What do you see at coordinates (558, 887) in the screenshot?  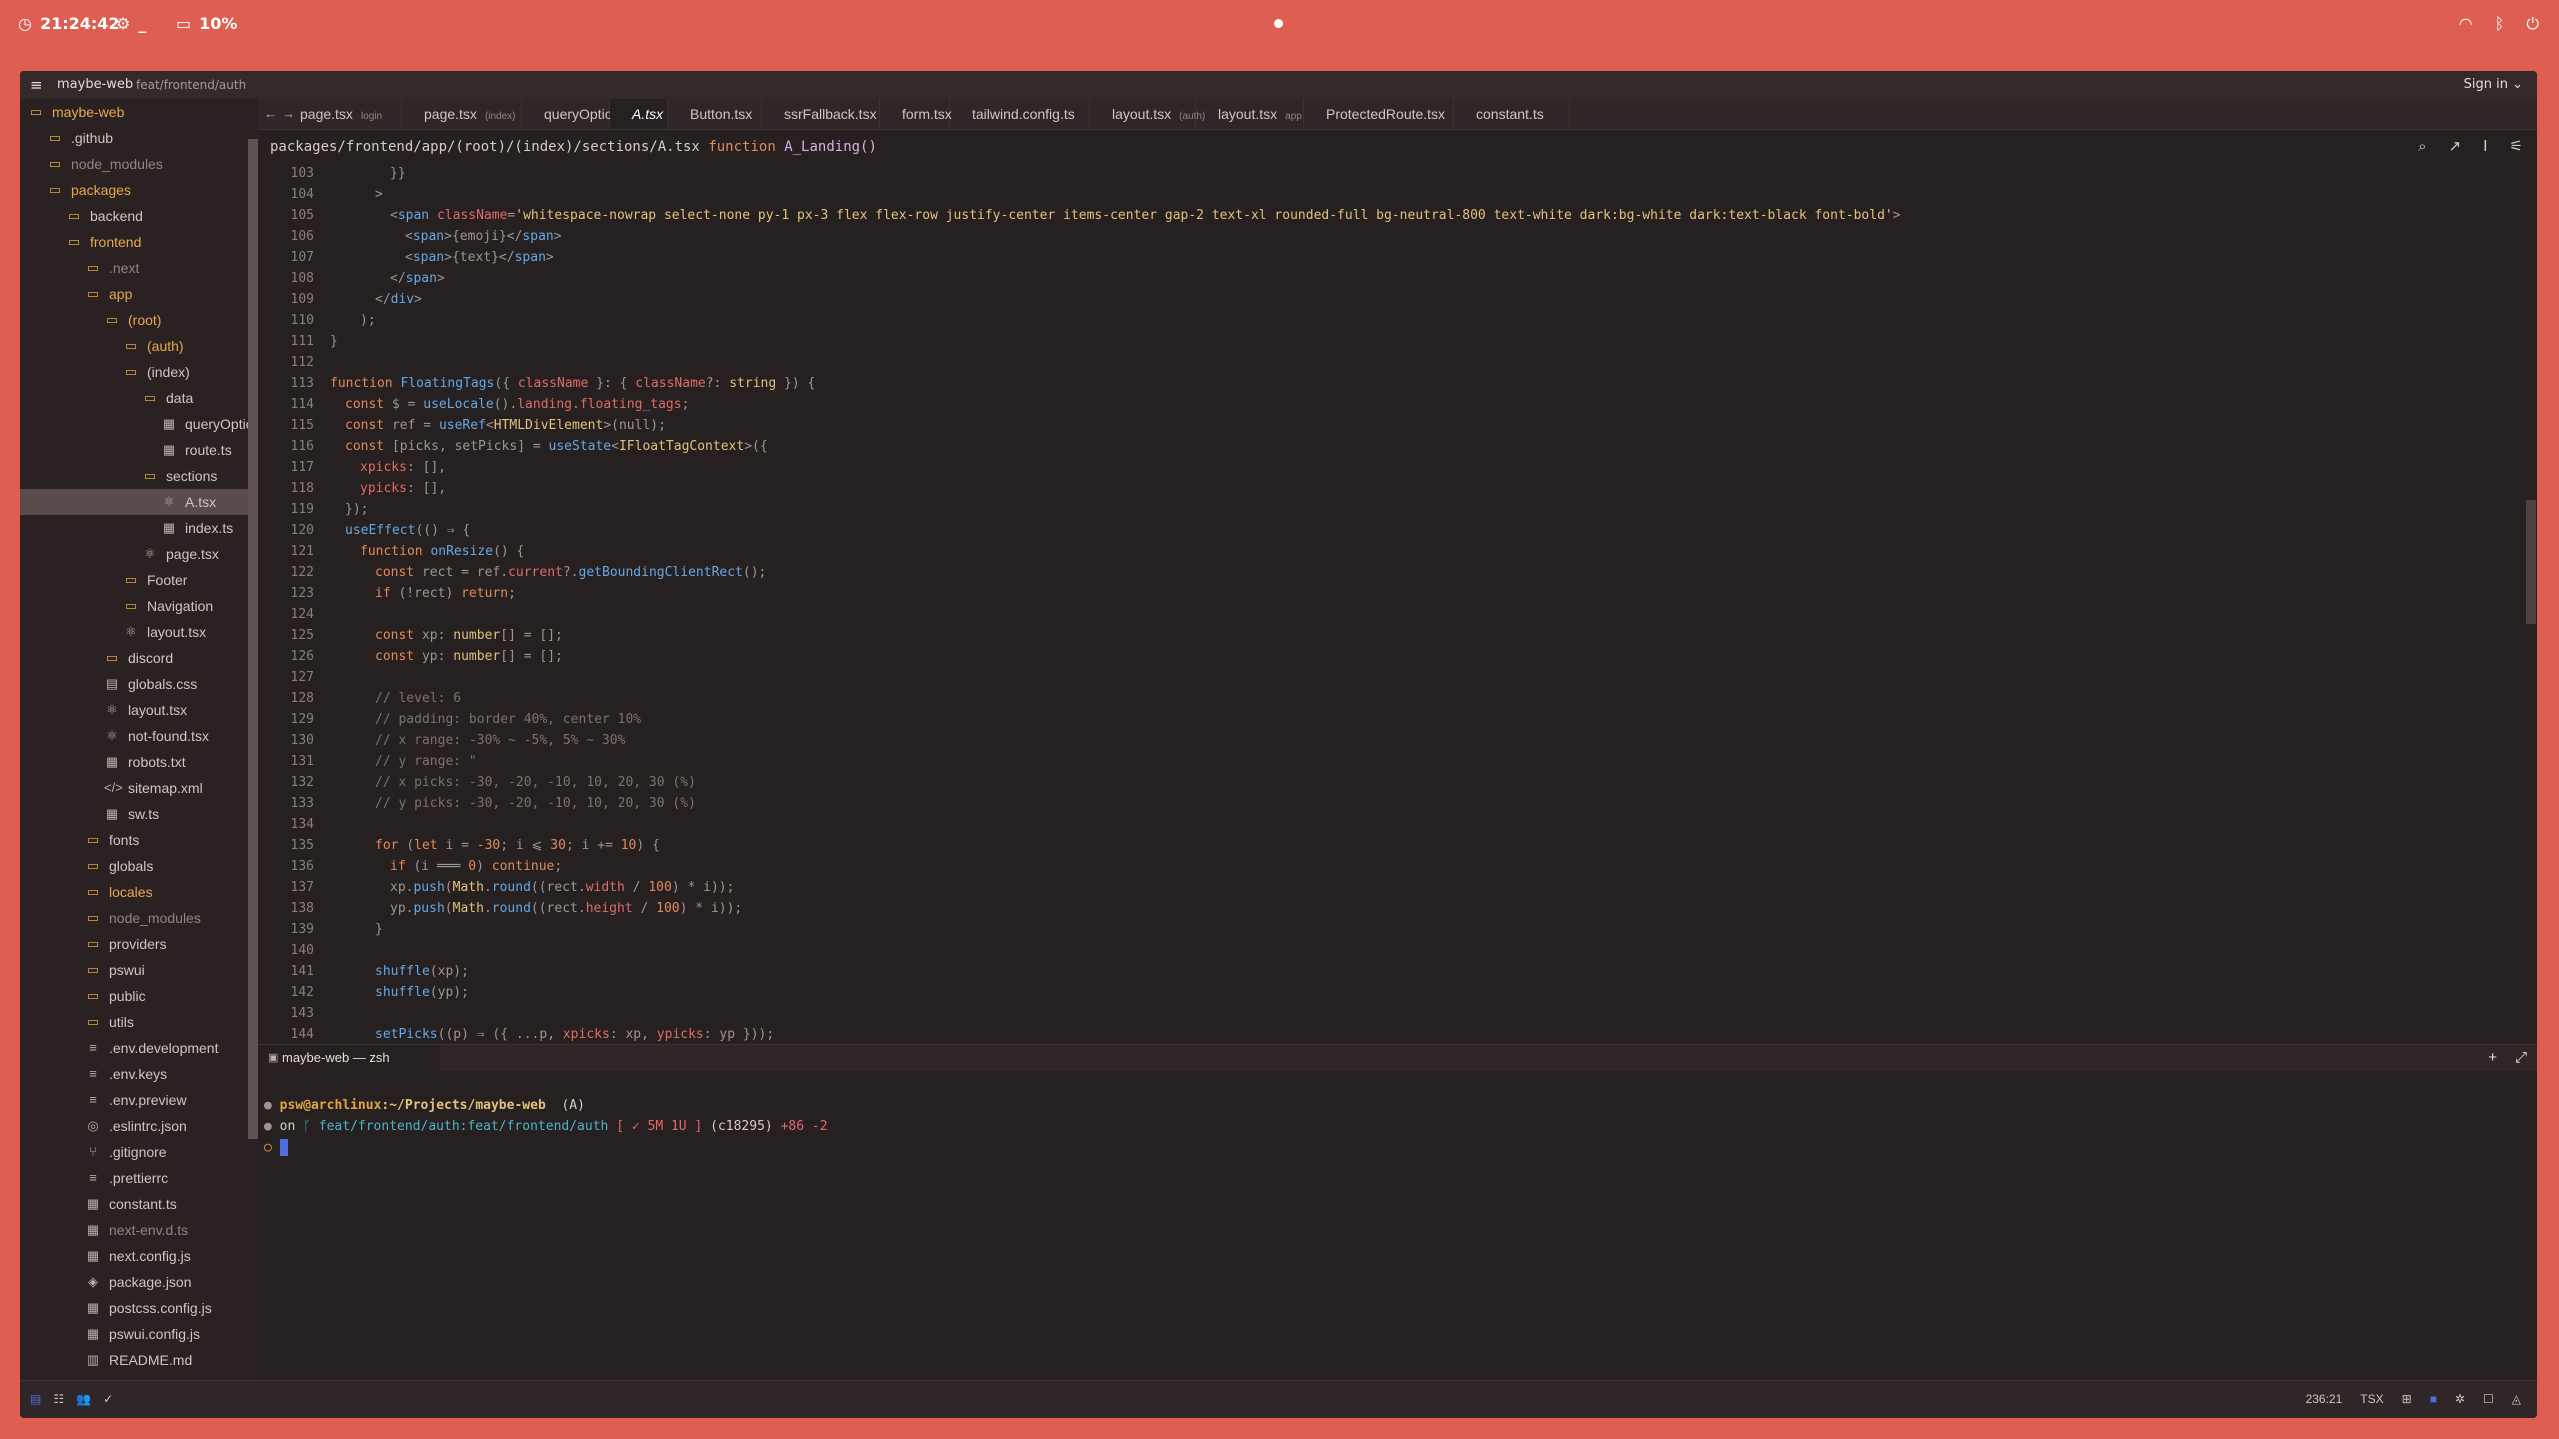 I see `code-token: ((rect.` at bounding box center [558, 887].